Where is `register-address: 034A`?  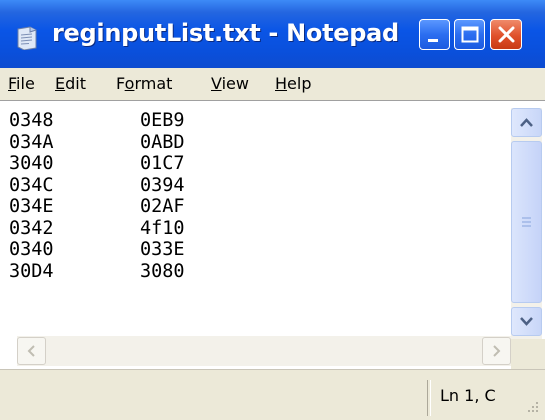 register-address: 034A is located at coordinates (31, 142).